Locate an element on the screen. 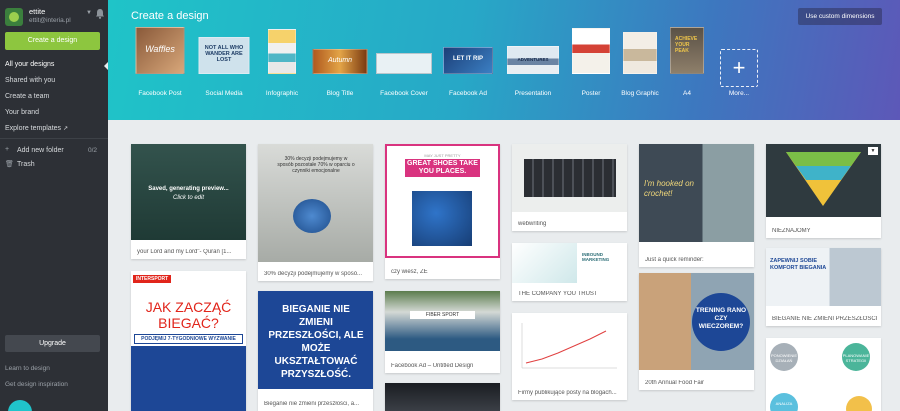  design-card: webwriting is located at coordinates (569, 187).